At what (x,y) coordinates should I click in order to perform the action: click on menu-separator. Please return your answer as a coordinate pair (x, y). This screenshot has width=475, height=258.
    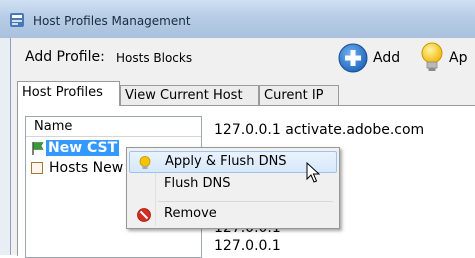
    Looking at the image, I should click on (245, 201).